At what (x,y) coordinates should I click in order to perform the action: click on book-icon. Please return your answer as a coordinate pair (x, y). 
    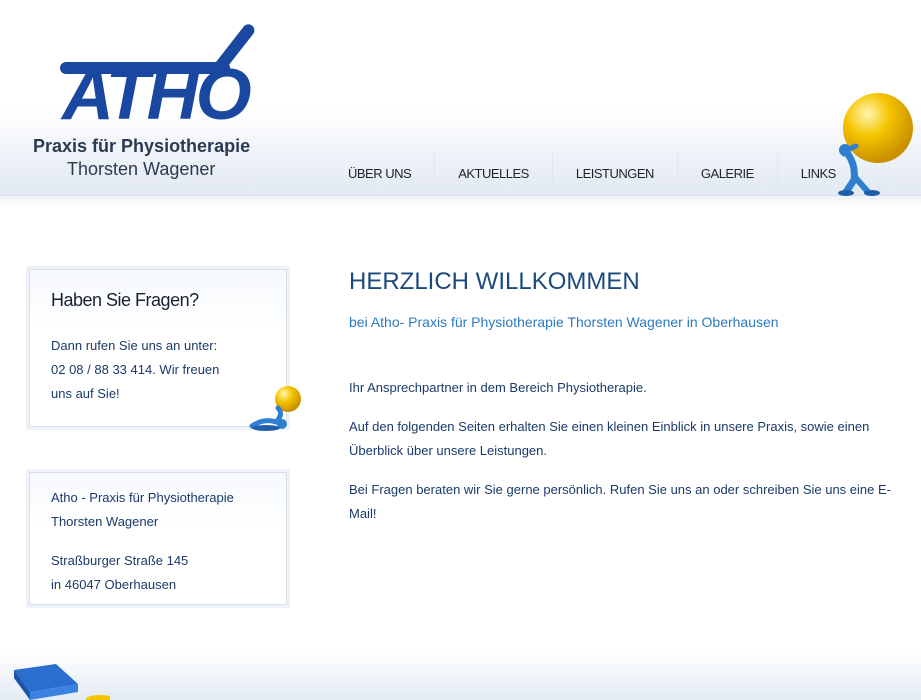
    Looking at the image, I should click on (62, 682).